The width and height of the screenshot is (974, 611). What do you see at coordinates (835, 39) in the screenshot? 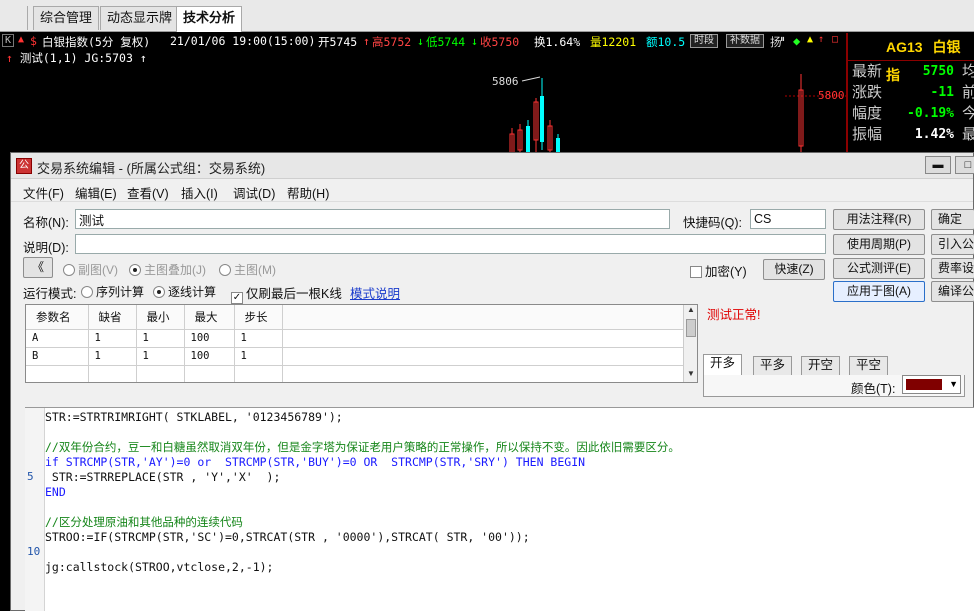
I see `minimize-chart-icon: □` at bounding box center [835, 39].